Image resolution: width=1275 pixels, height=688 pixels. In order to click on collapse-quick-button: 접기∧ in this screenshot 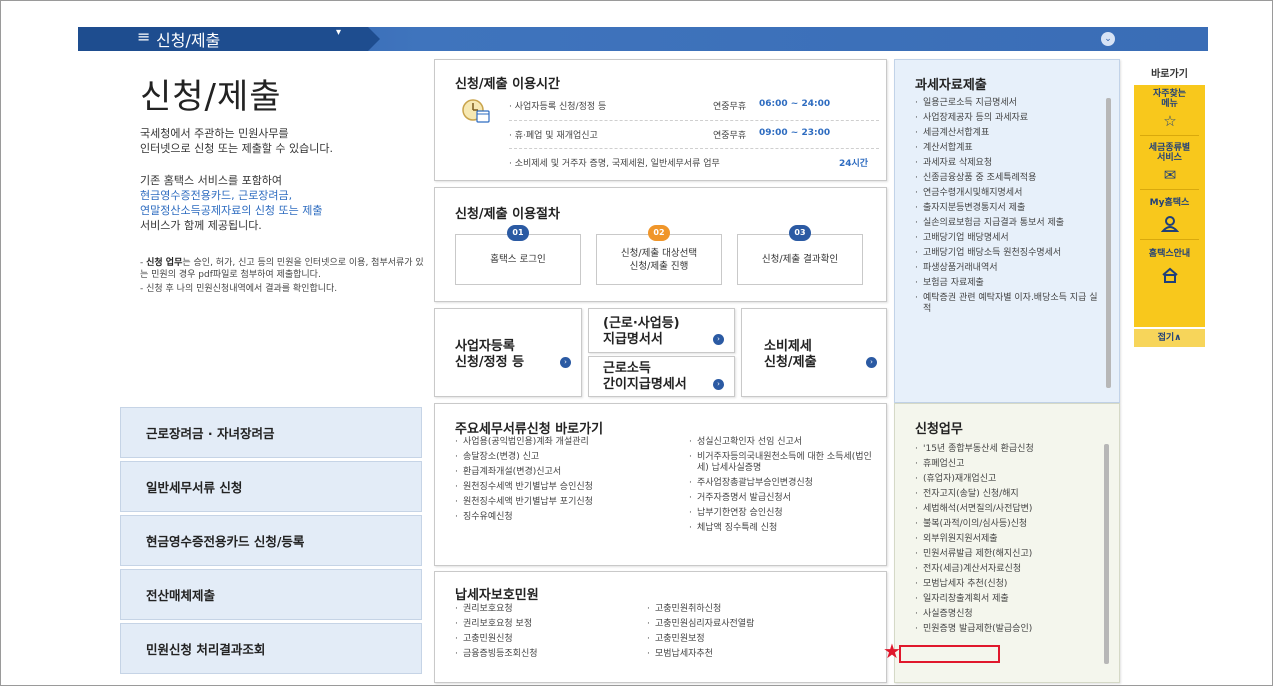, I will do `click(1169, 338)`.